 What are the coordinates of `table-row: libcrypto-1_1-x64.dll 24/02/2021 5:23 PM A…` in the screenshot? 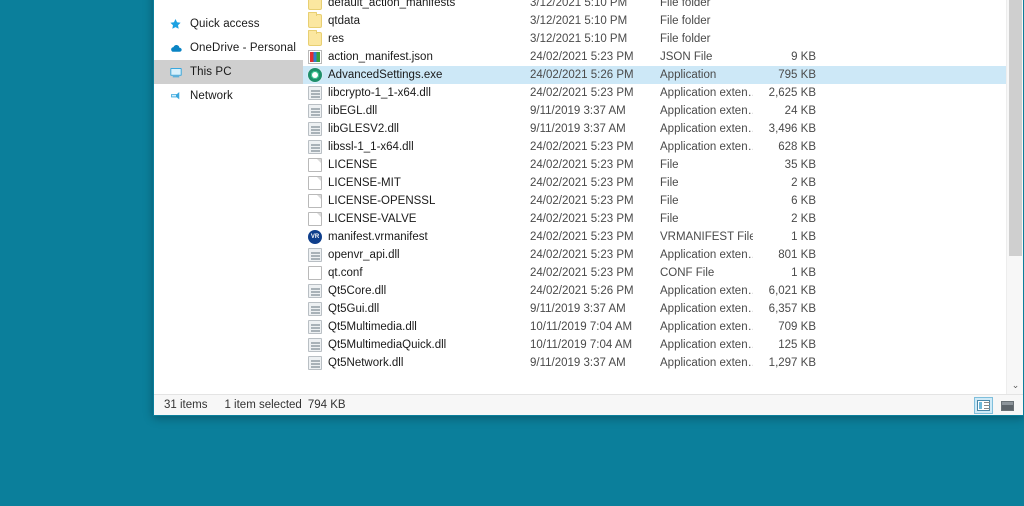 It's located at (654, 93).